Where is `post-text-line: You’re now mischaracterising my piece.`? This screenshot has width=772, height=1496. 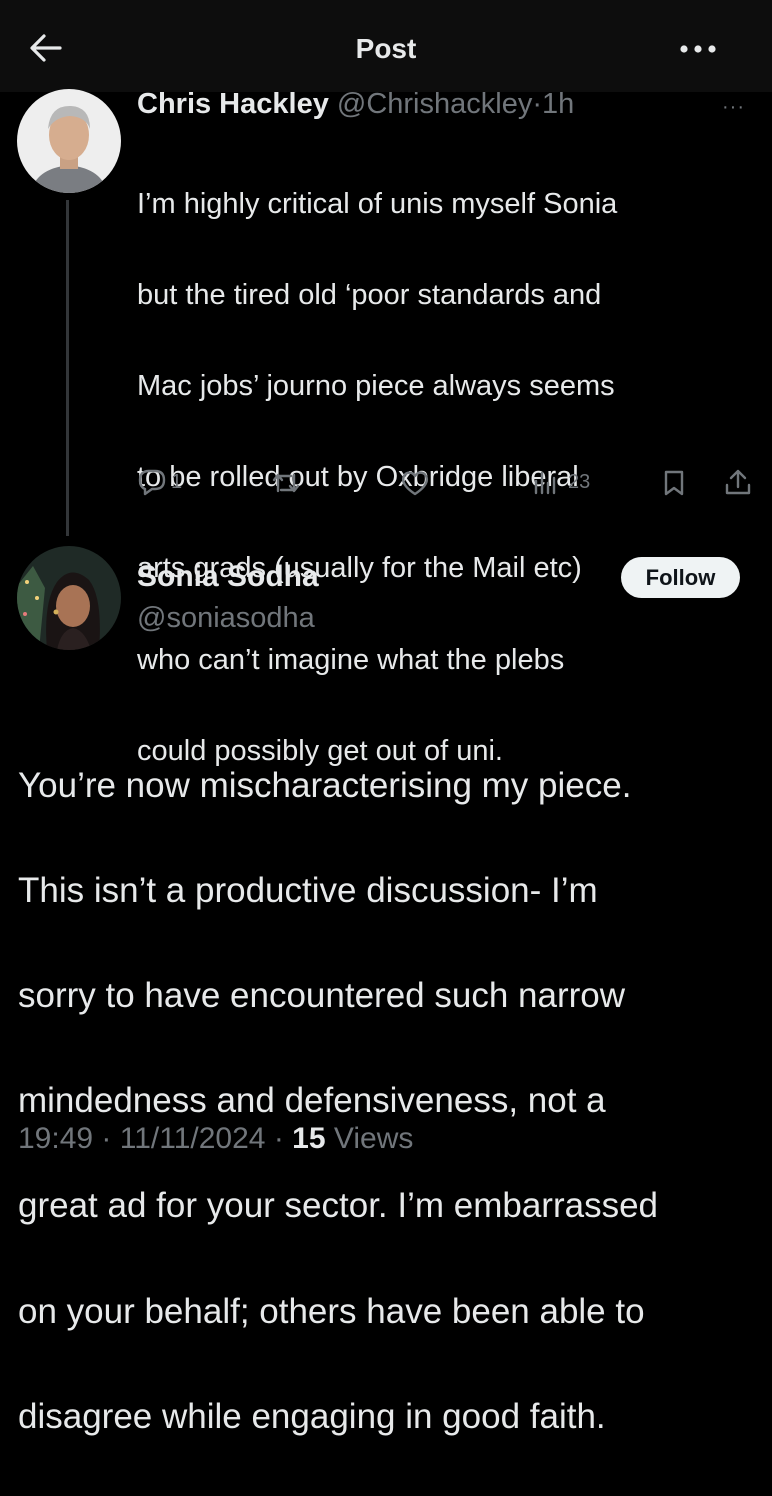
post-text-line: You’re now mischaracterising my piece. is located at coordinates (325, 785).